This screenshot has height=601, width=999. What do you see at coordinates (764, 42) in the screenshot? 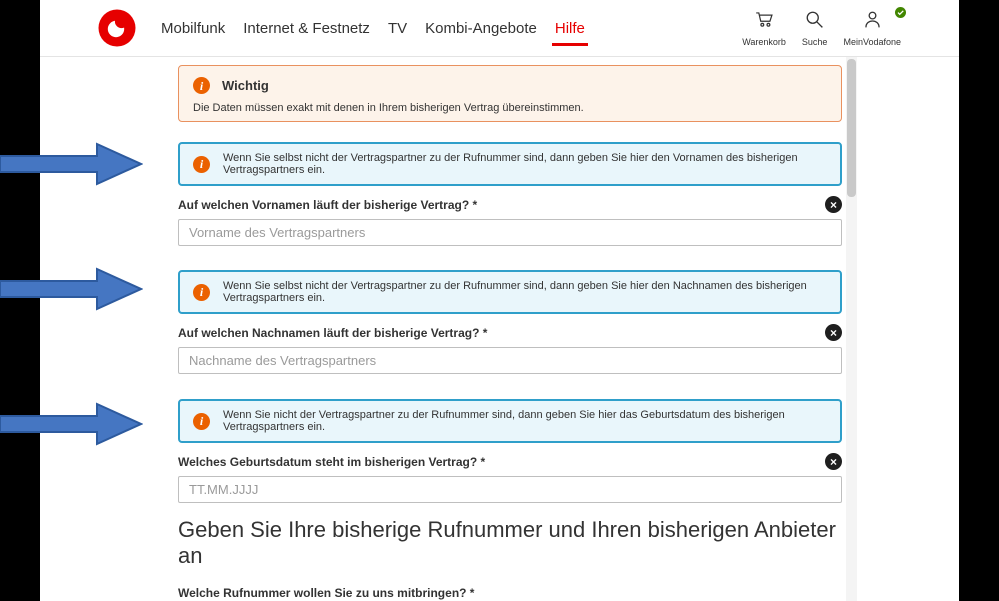
I see `cart-label: Warenkorb` at bounding box center [764, 42].